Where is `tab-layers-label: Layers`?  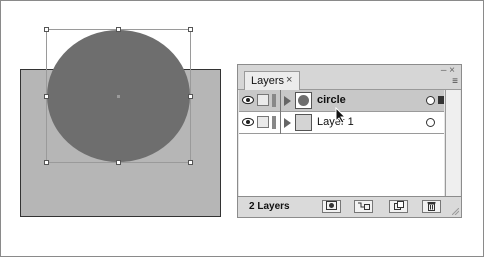
tab-layers-label: Layers is located at coordinates (268, 81).